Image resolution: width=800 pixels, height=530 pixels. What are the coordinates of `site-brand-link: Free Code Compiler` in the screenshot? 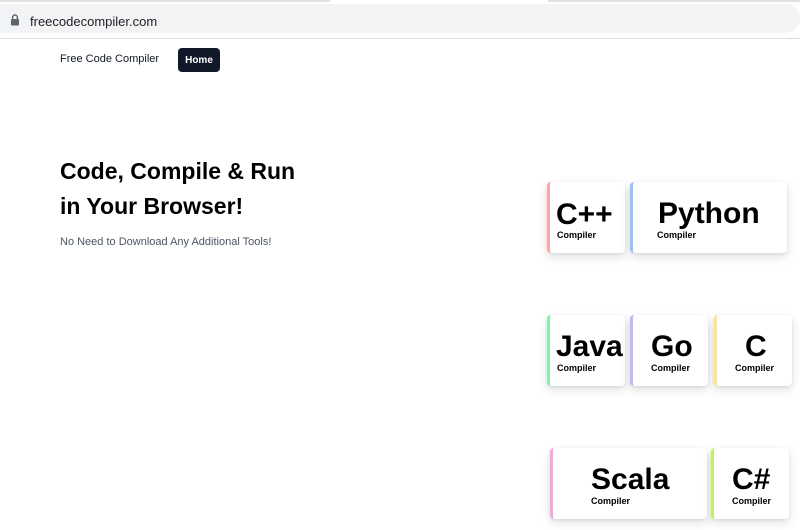 It's located at (109, 59).